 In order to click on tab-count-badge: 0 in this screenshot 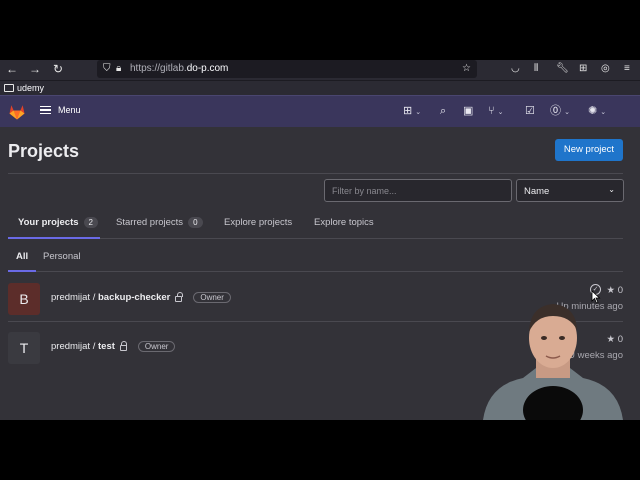, I will do `click(195, 222)`.